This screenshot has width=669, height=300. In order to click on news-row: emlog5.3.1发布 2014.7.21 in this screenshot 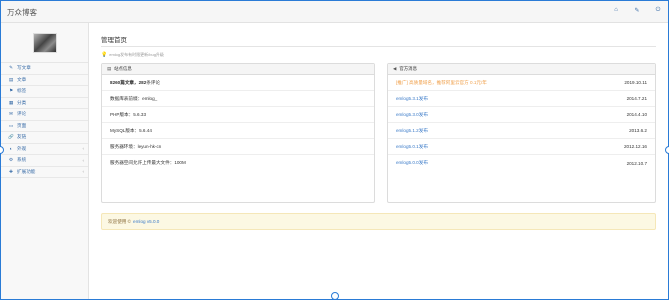, I will do `click(521, 99)`.